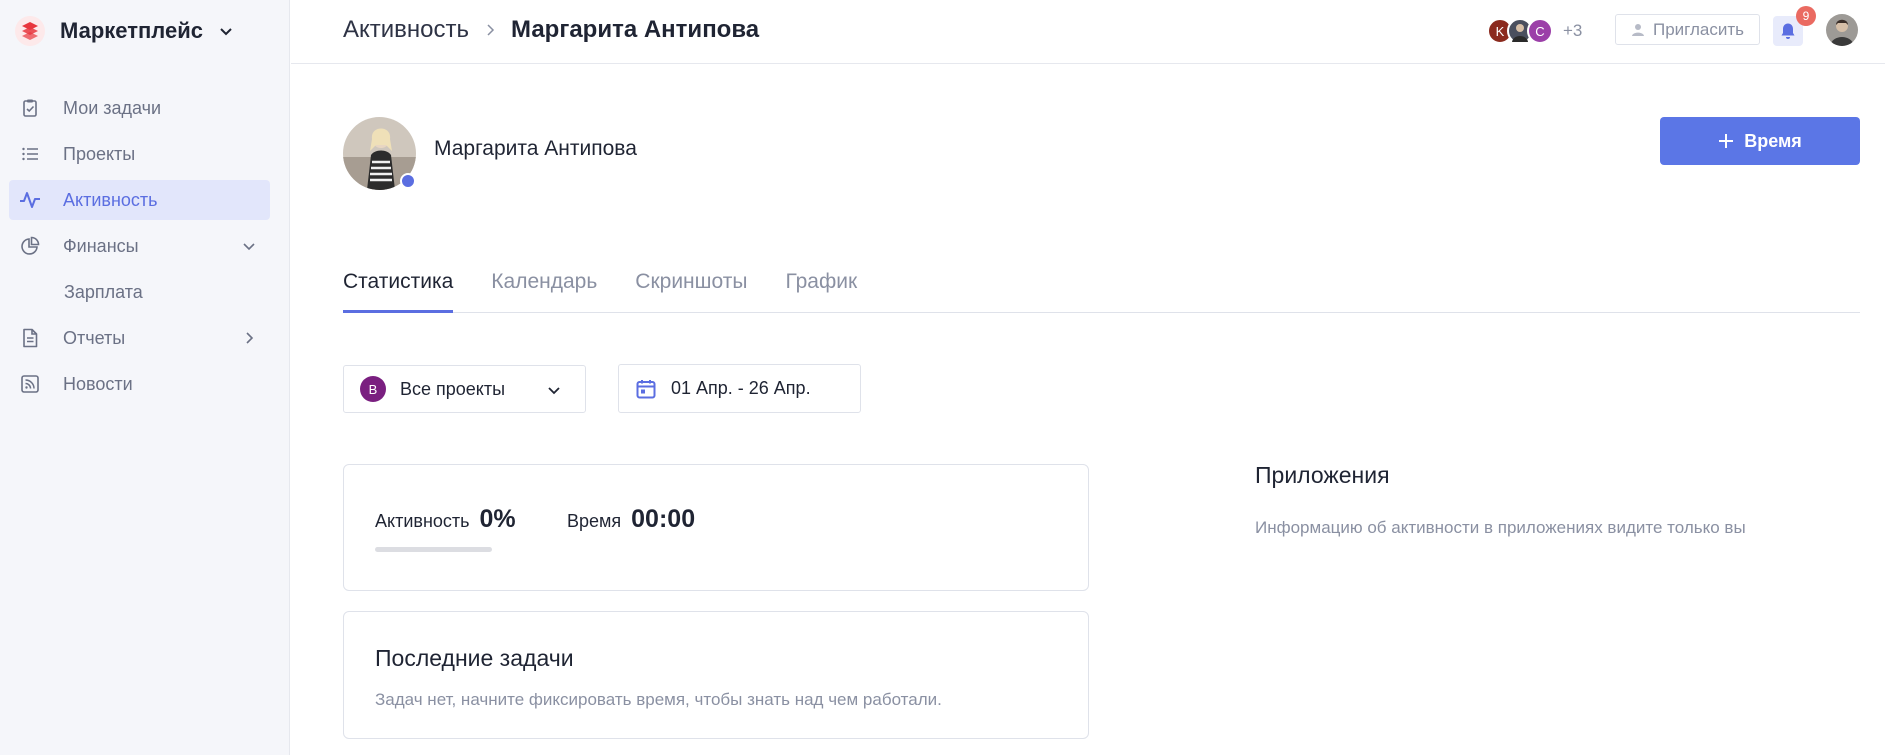 This screenshot has width=1885, height=755. I want to click on sidebar-item-label: Мои задачи, so click(112, 107).